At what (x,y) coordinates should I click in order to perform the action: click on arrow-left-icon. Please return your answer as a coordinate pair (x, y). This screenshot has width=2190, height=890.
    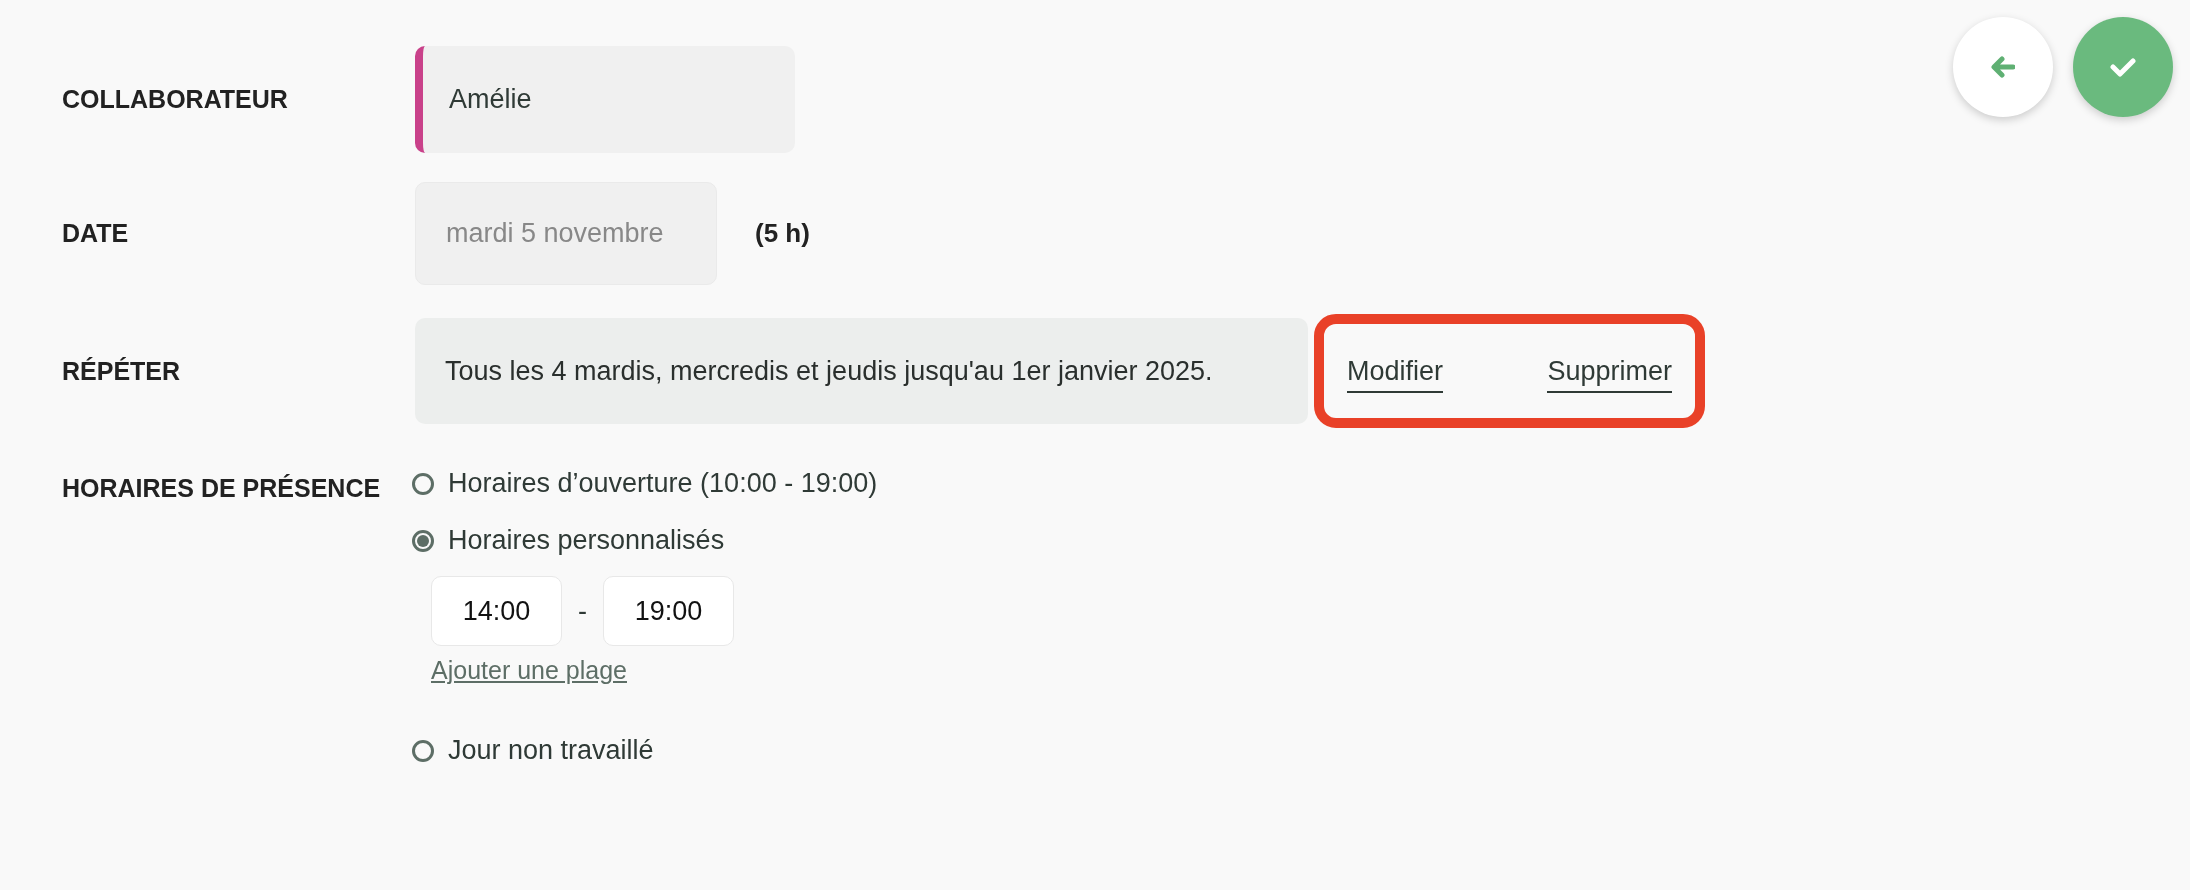
    Looking at the image, I should click on (2003, 67).